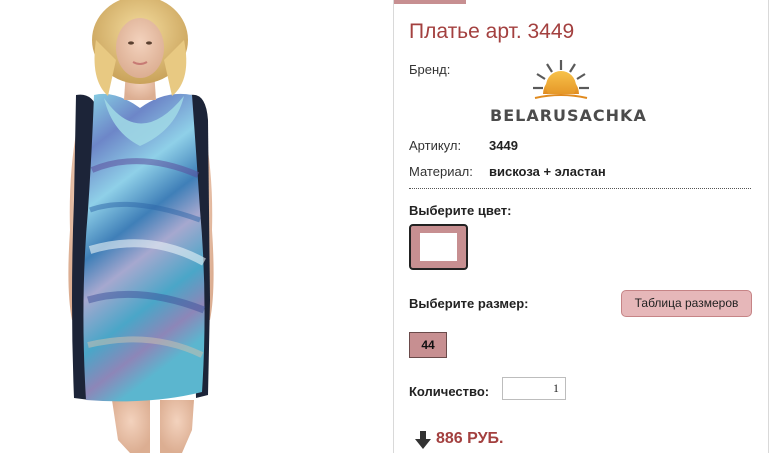 The image size is (769, 453). What do you see at coordinates (492, 31) in the screenshot?
I see `product-title: Платье арт. 3449` at bounding box center [492, 31].